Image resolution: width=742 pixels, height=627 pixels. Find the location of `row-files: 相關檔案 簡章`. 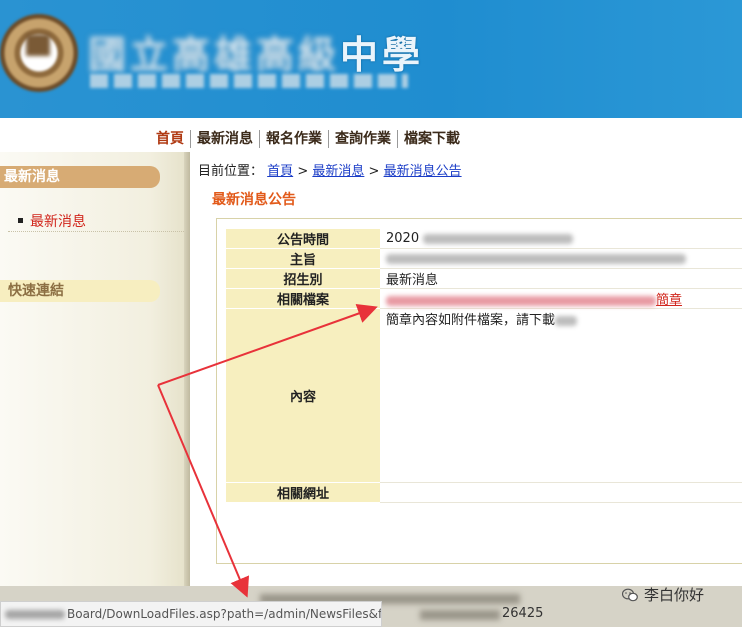

row-files: 相關檔案 簡章 is located at coordinates (484, 298).